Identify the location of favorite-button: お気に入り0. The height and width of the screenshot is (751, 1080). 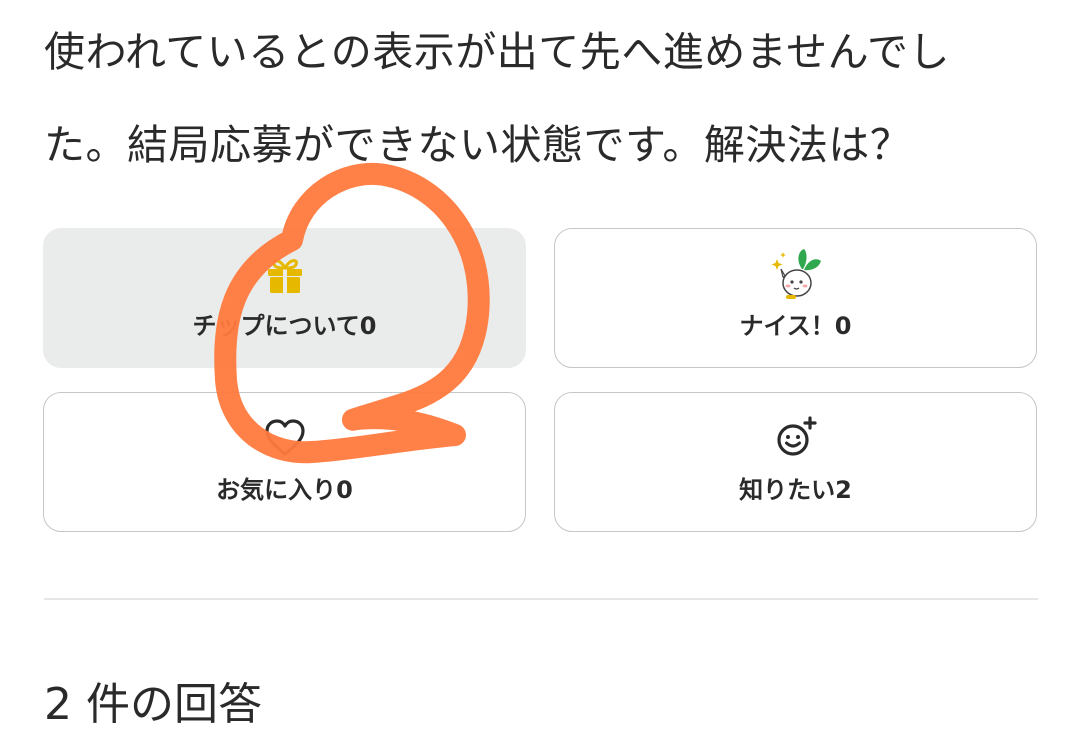
(284, 462).